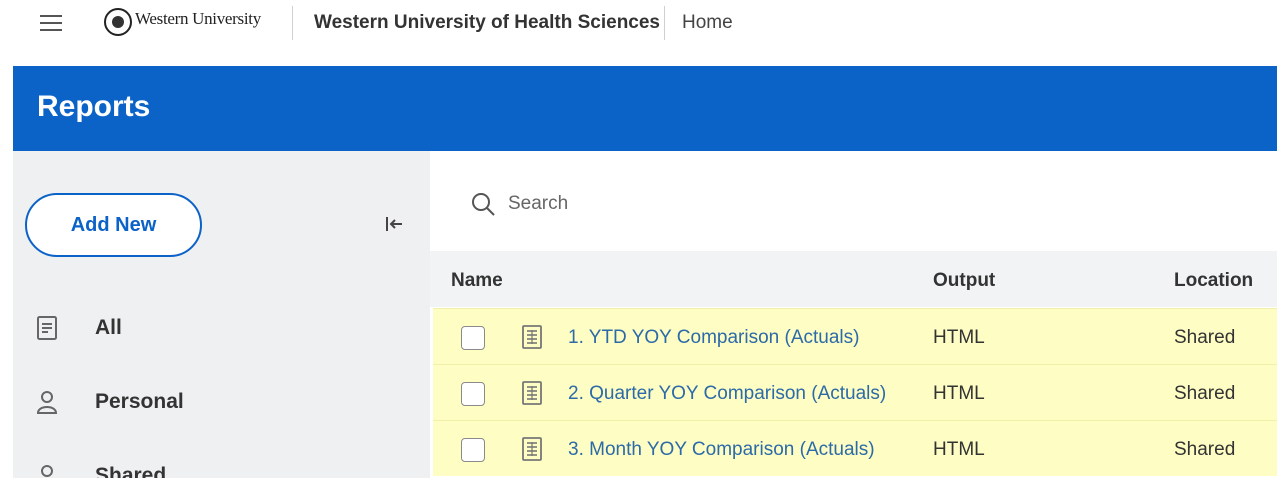  What do you see at coordinates (727, 394) in the screenshot?
I see `report-name-link: 2. Quarter YOY Comparison (Actuals)` at bounding box center [727, 394].